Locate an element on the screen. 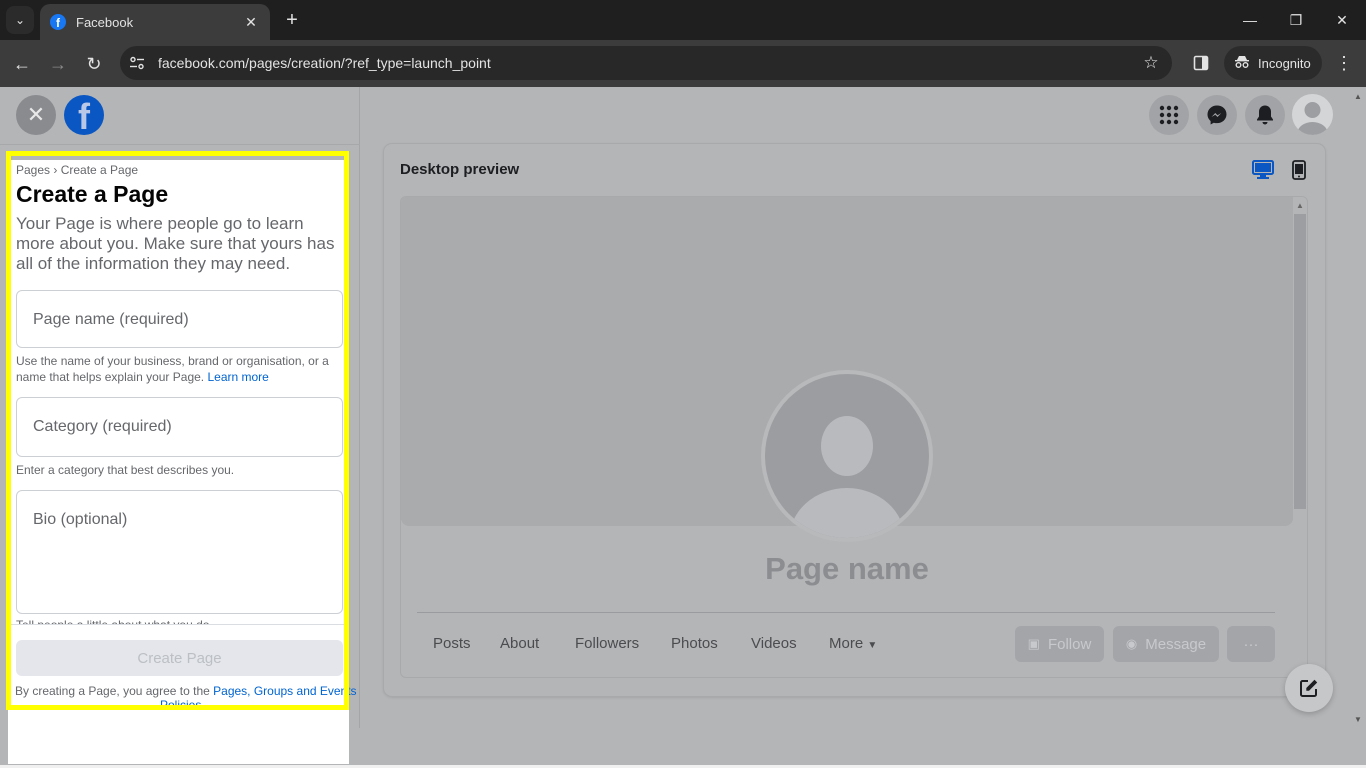 This screenshot has width=1366, height=768. page-scrollbar is located at coordinates (1358, 407).